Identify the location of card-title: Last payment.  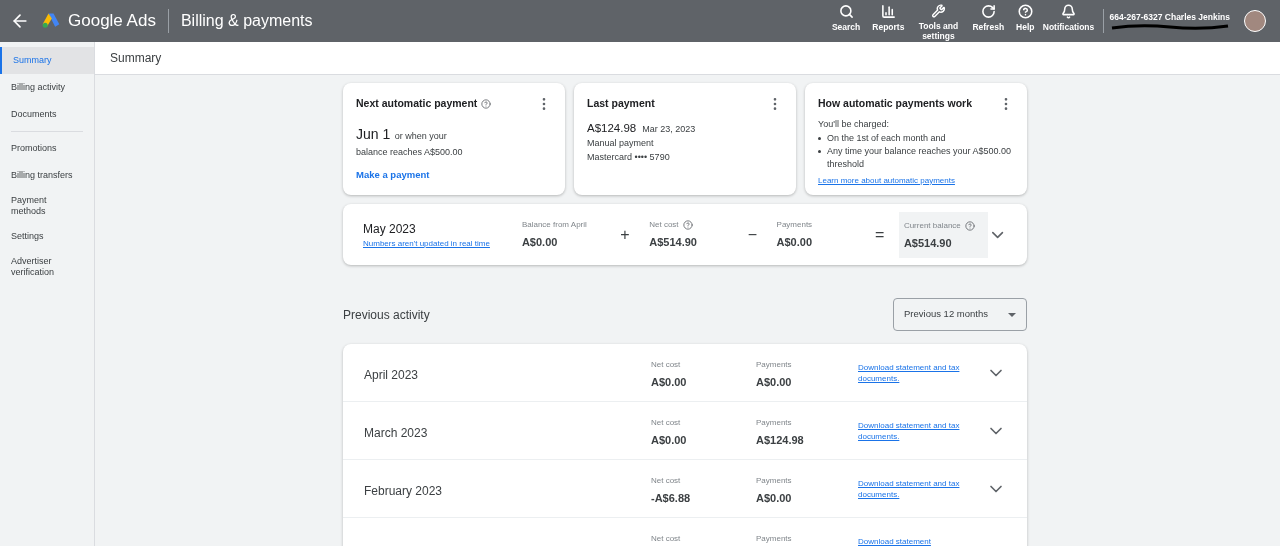
(621, 103).